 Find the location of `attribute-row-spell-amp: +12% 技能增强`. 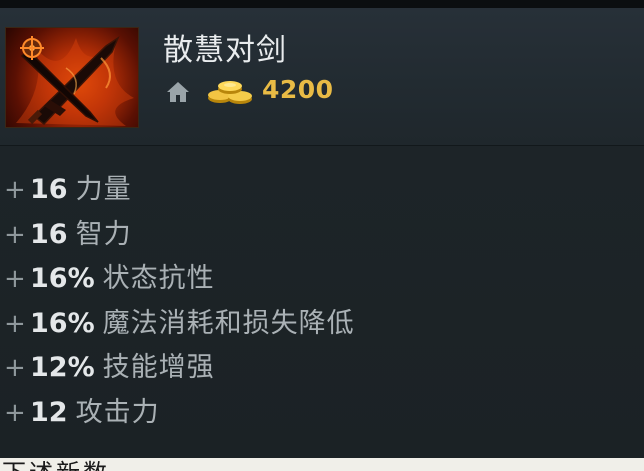

attribute-row-spell-amp: +12% 技能增强 is located at coordinates (177, 368).